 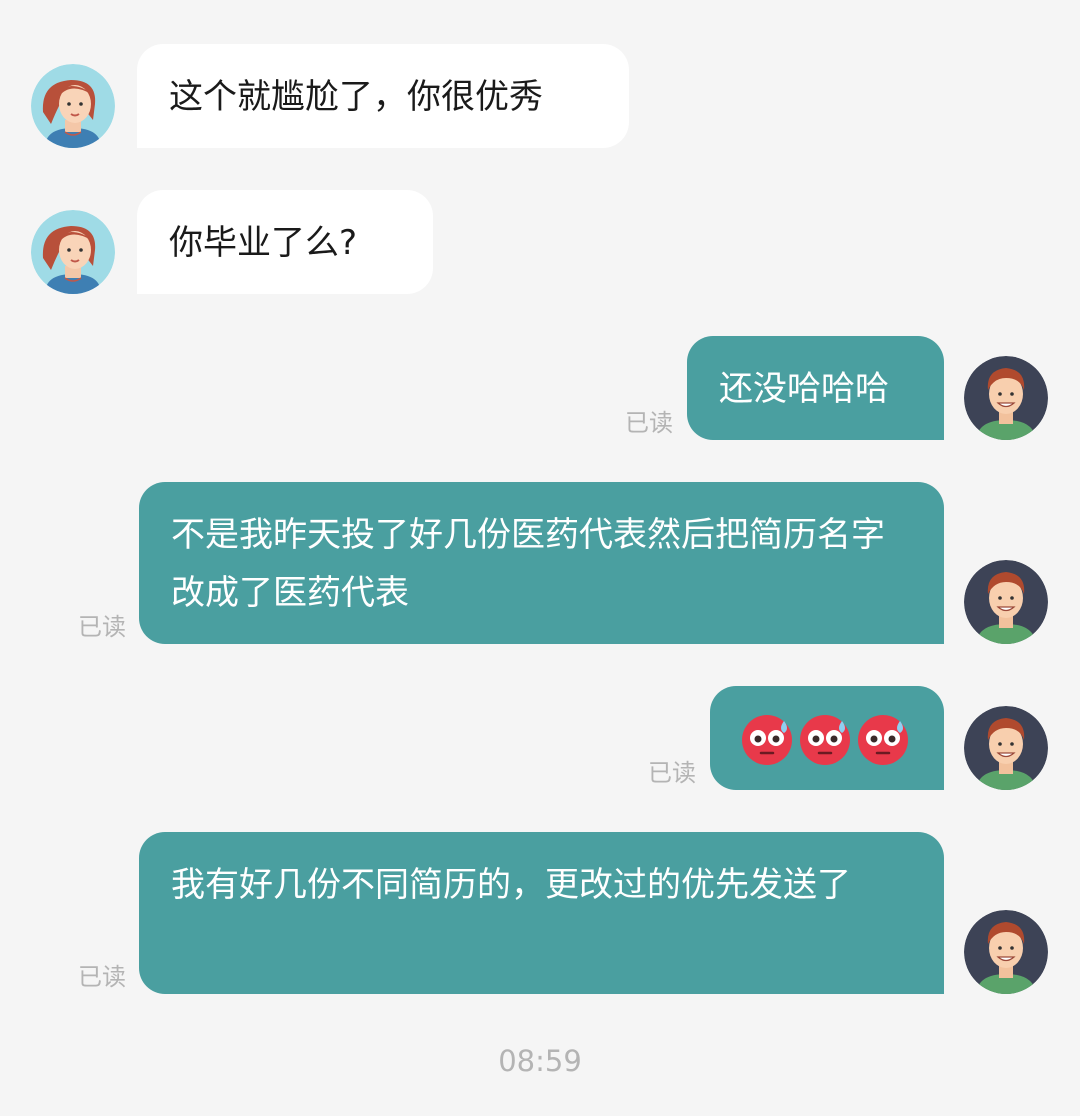 I want to click on message-bubble-outgoing: 我有好几份不同简历的，更改过的优先发送了, so click(x=541, y=913).